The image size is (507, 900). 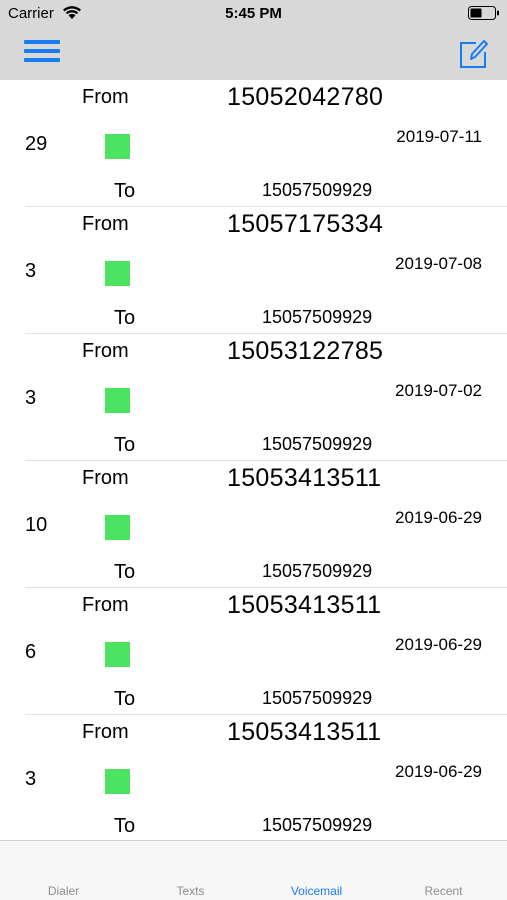 What do you see at coordinates (190, 891) in the screenshot?
I see `tab-texts: Texts` at bounding box center [190, 891].